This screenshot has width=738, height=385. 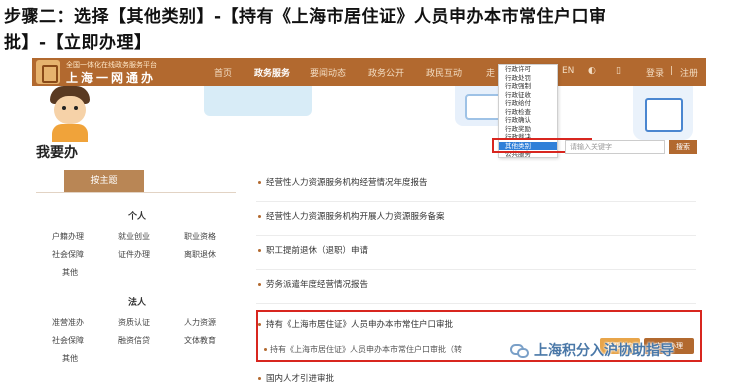 I want to click on list-item: 经营性人力资源服务机构开展人力资源服务备案, so click(x=476, y=219).